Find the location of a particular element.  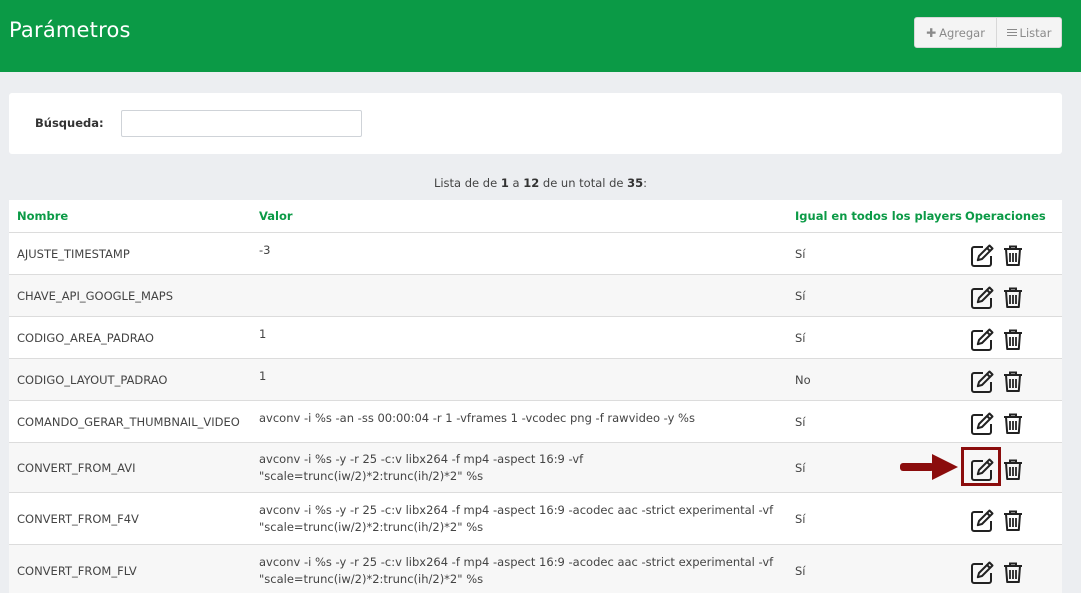

pagination-suffix: : is located at coordinates (645, 183).